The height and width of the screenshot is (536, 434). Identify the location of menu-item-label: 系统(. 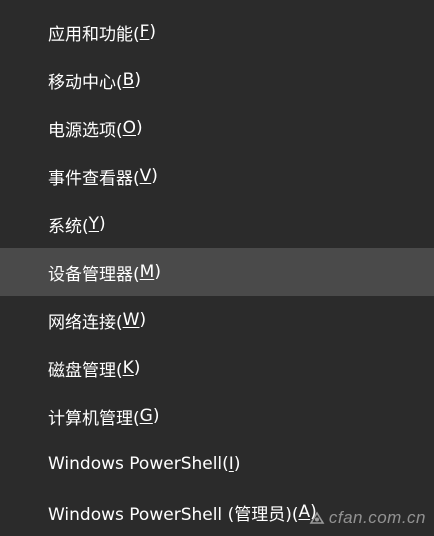
(68, 226).